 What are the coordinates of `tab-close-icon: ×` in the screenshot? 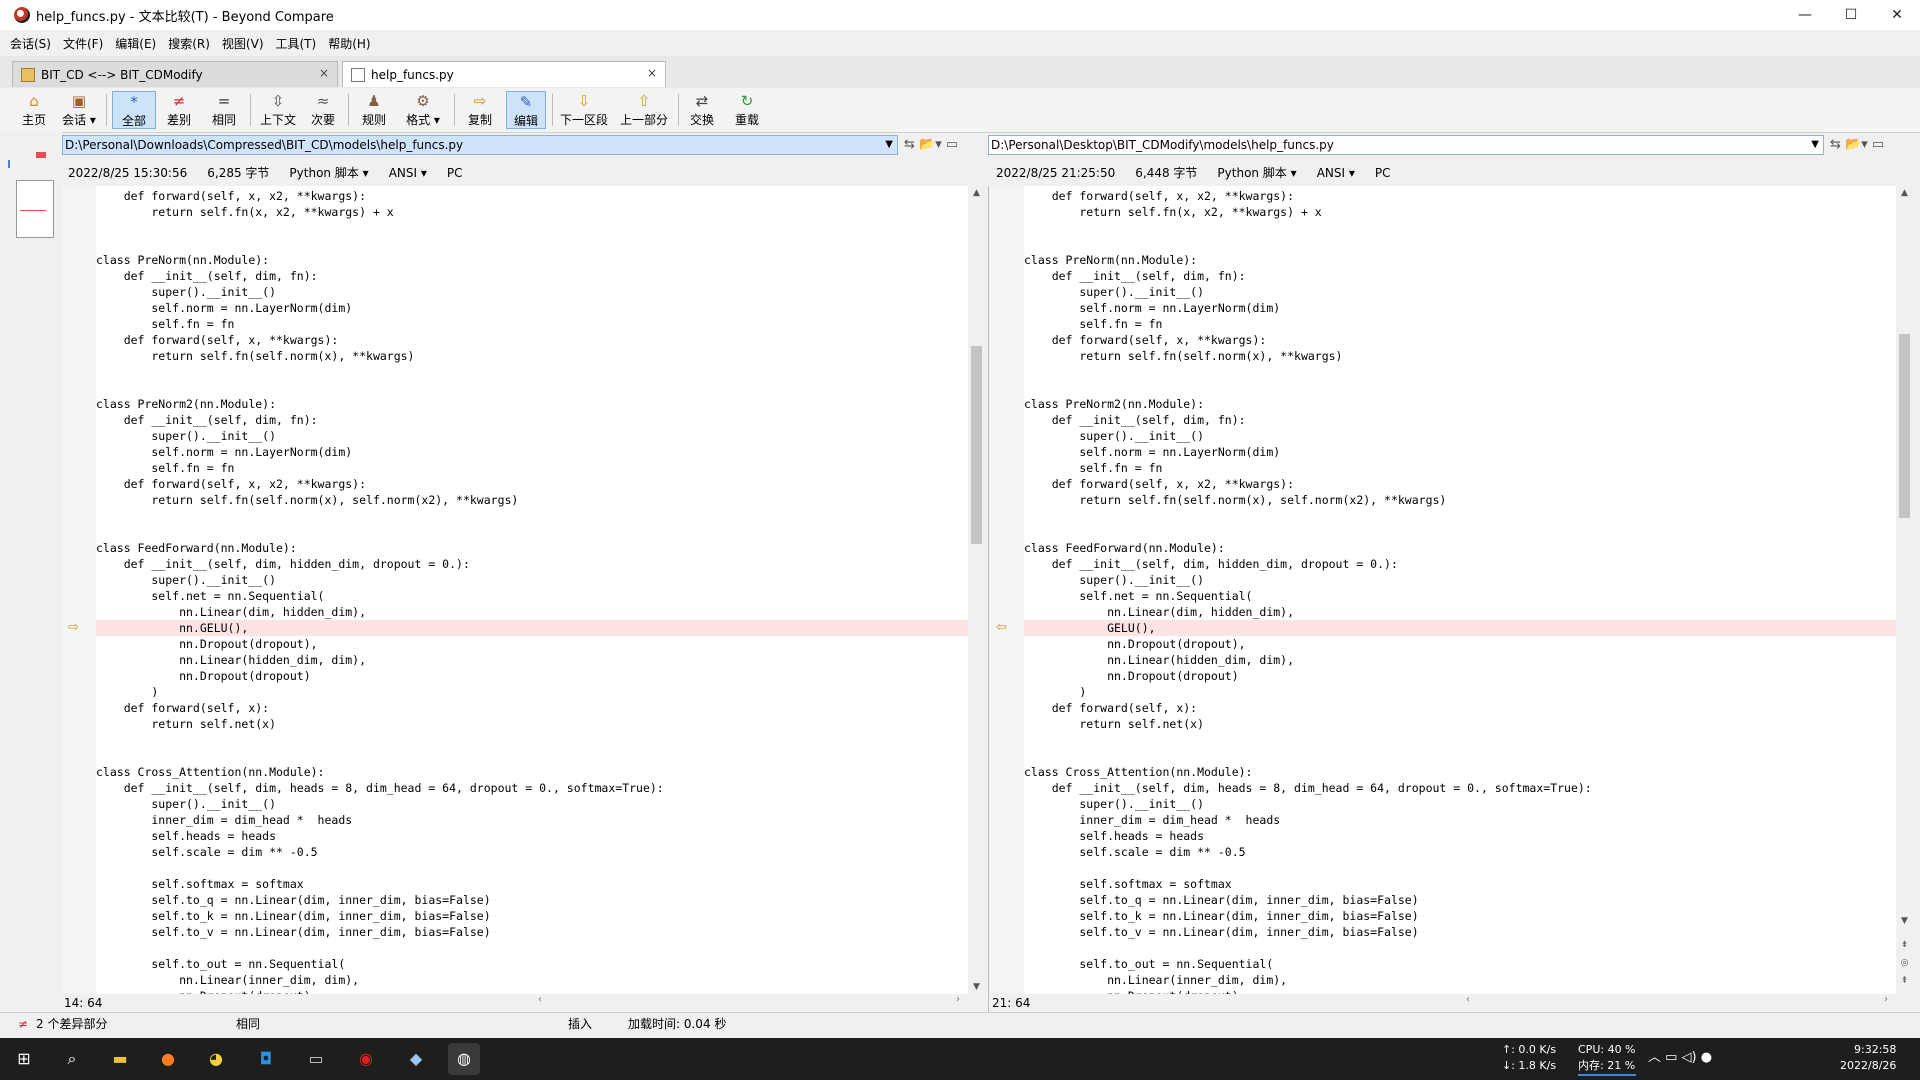 It's located at (652, 73).